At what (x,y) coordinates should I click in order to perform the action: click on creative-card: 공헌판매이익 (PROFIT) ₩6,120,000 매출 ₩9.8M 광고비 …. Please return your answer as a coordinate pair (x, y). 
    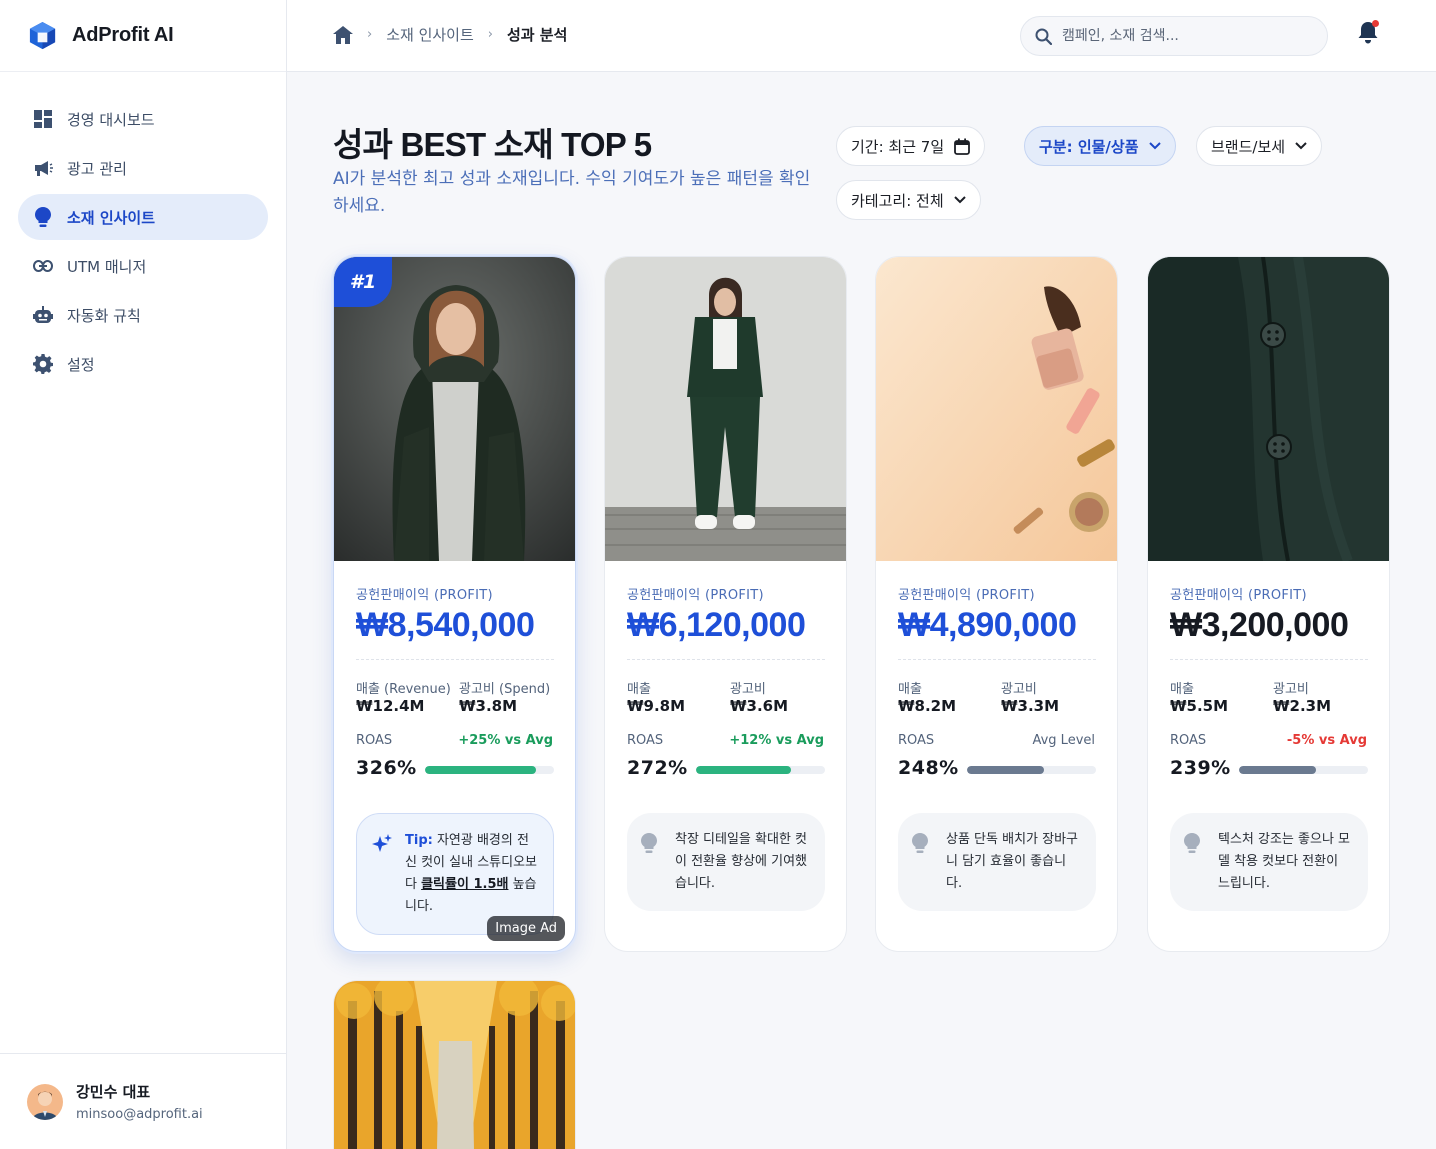
    Looking at the image, I should click on (725, 604).